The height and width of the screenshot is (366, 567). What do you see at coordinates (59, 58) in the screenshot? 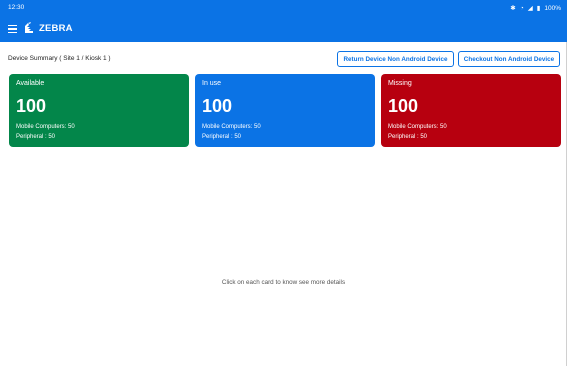
I see `page-title: Device Summary ( Site 1 / Kiosk 1 )` at bounding box center [59, 58].